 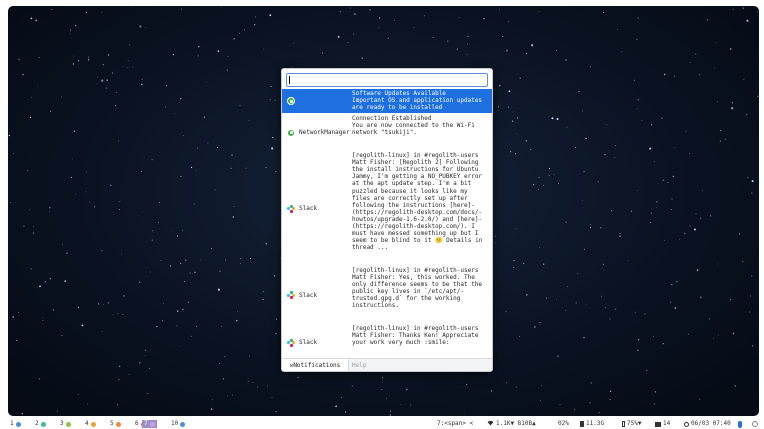 What do you see at coordinates (417, 240) in the screenshot?
I see `notification-line: seem to be blind to it 😕 Details in` at bounding box center [417, 240].